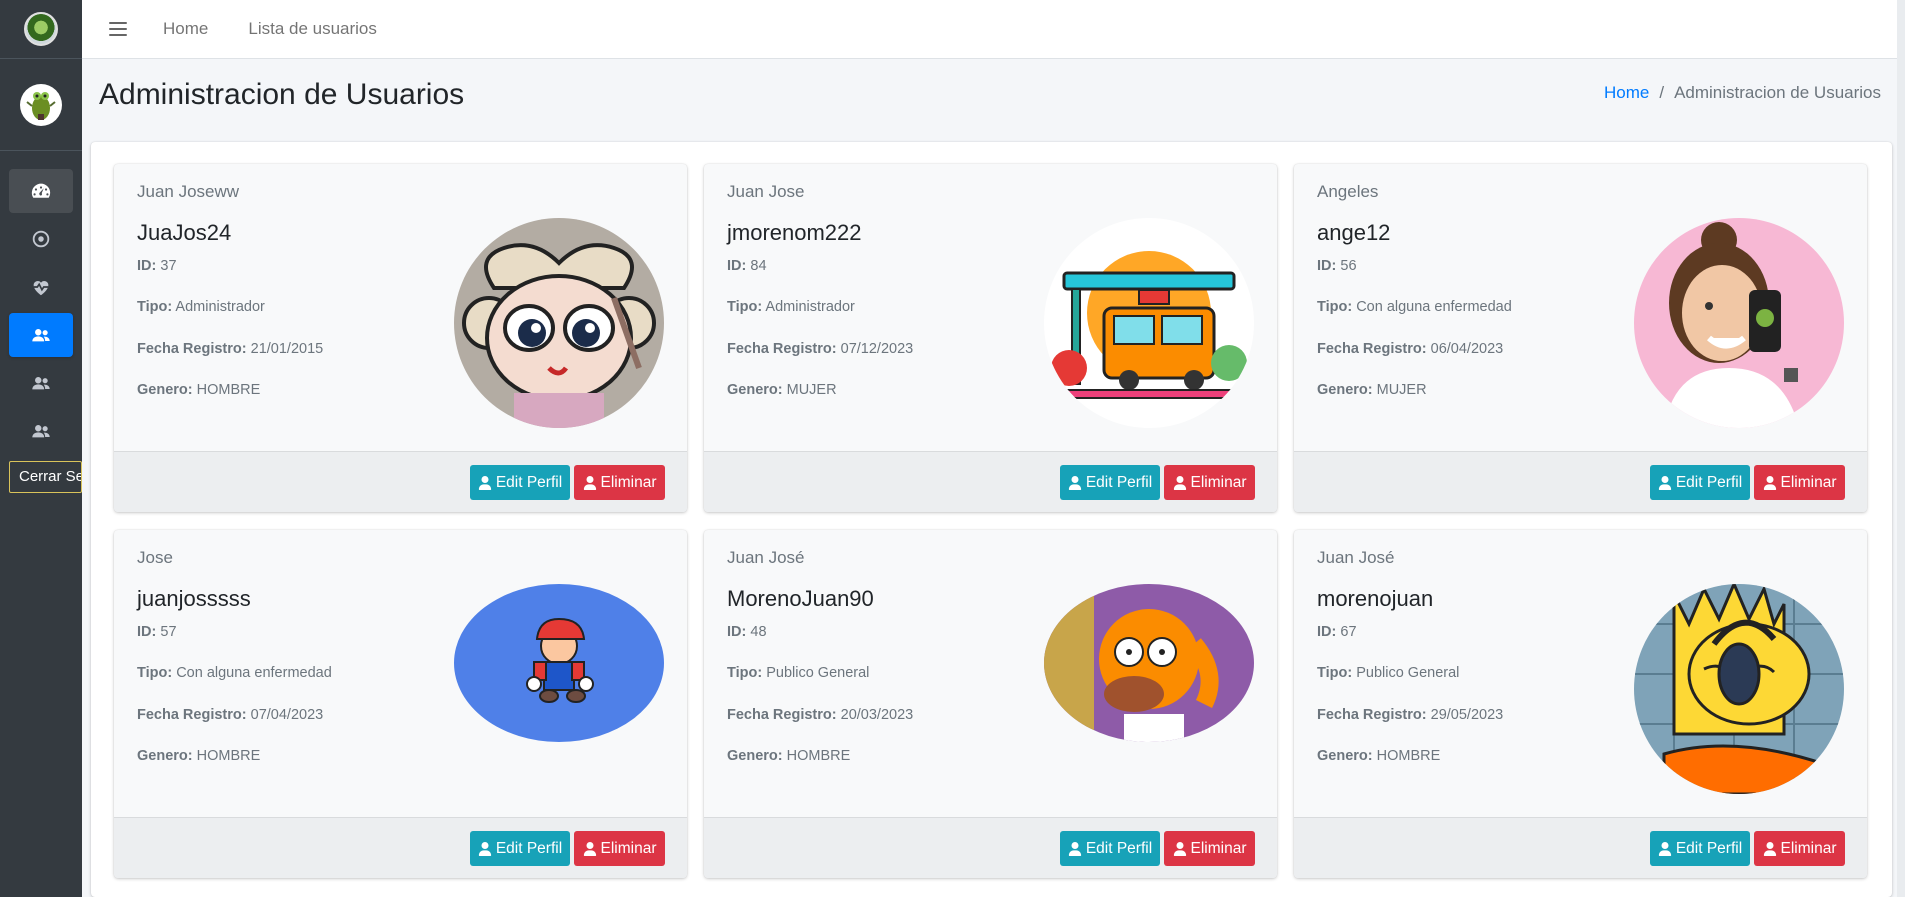 Image resolution: width=1905 pixels, height=897 pixels. I want to click on heartbeat-icon, so click(41, 288).